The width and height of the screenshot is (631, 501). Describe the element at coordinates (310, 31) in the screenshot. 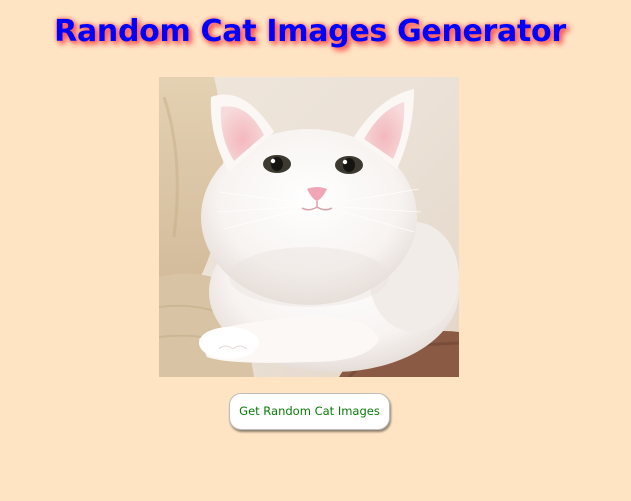

I see `page-title: Random Cat Images Generator` at that location.